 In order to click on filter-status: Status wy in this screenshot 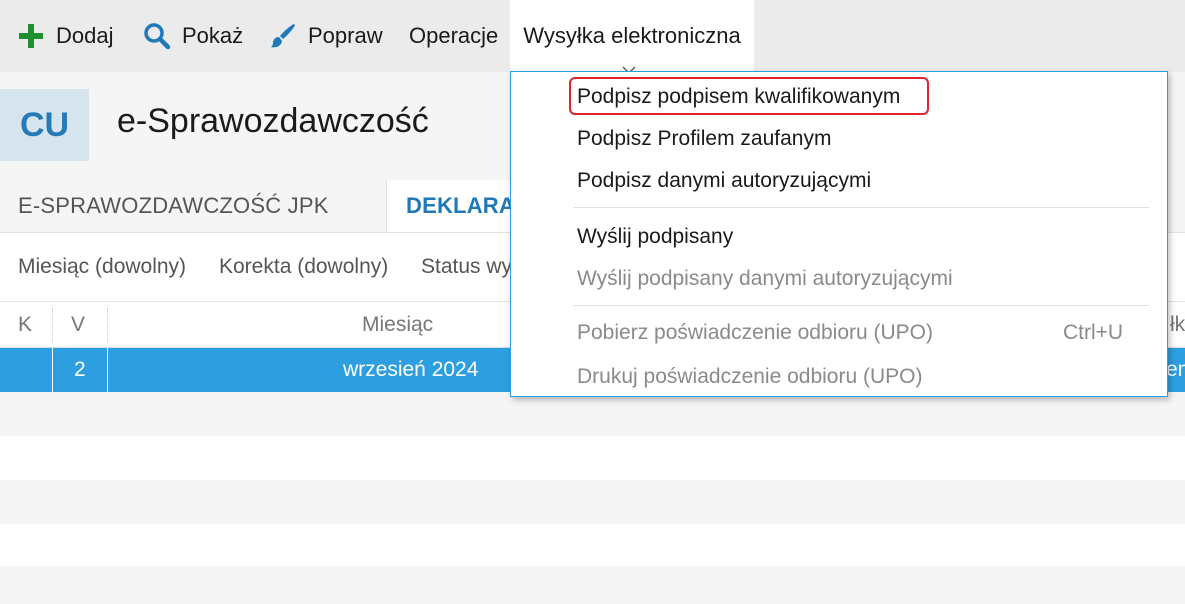, I will do `click(466, 267)`.